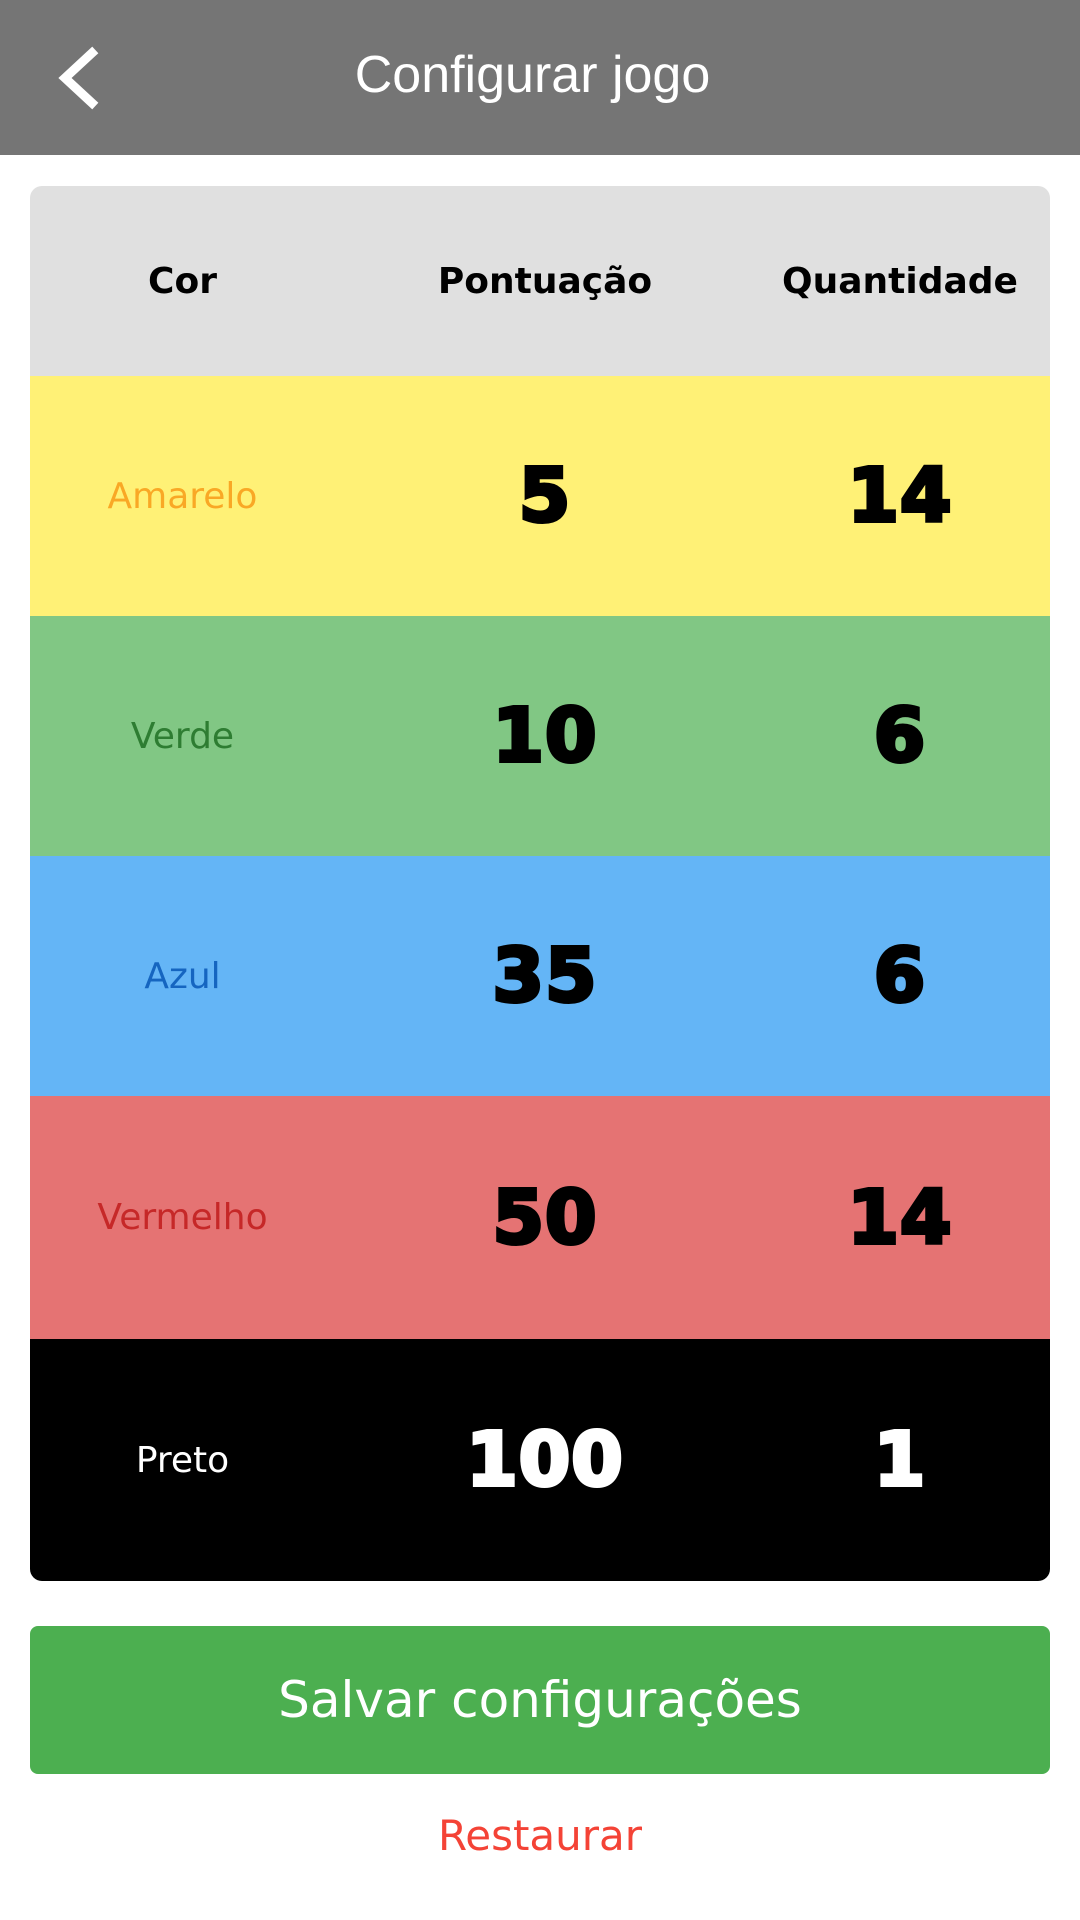 Image resolution: width=1080 pixels, height=1920 pixels. I want to click on quantity-value: 1, so click(885, 1460).